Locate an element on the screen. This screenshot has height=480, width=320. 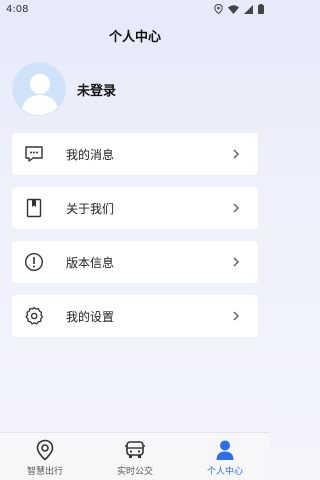
page-title: 个人中心 is located at coordinates (134, 37).